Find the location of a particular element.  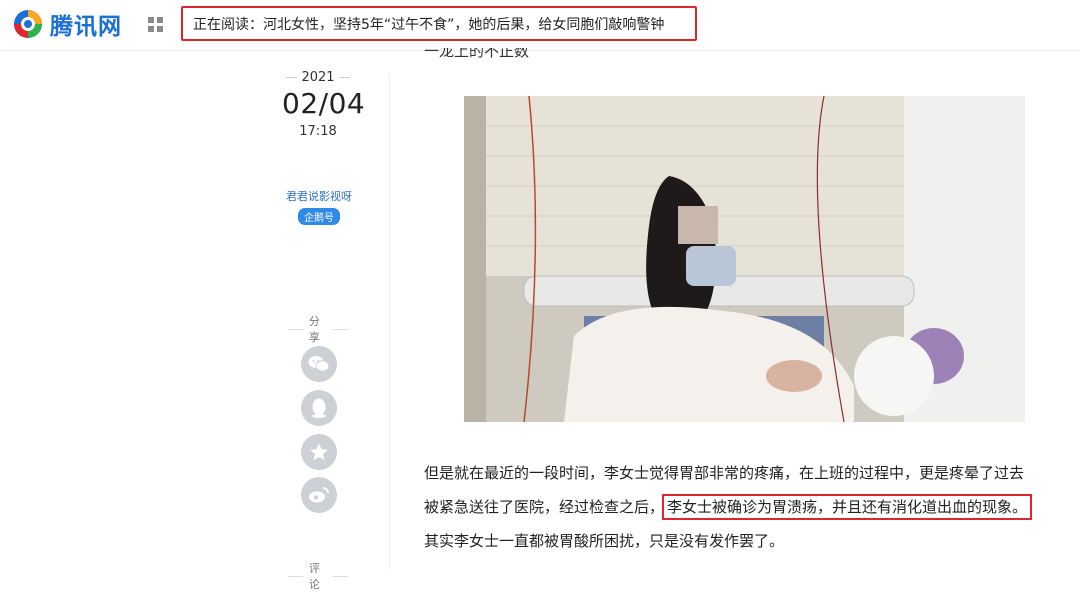

paragraph-line-2-text: 被紧急送往了医院，经过检查之后， is located at coordinates (544, 507).